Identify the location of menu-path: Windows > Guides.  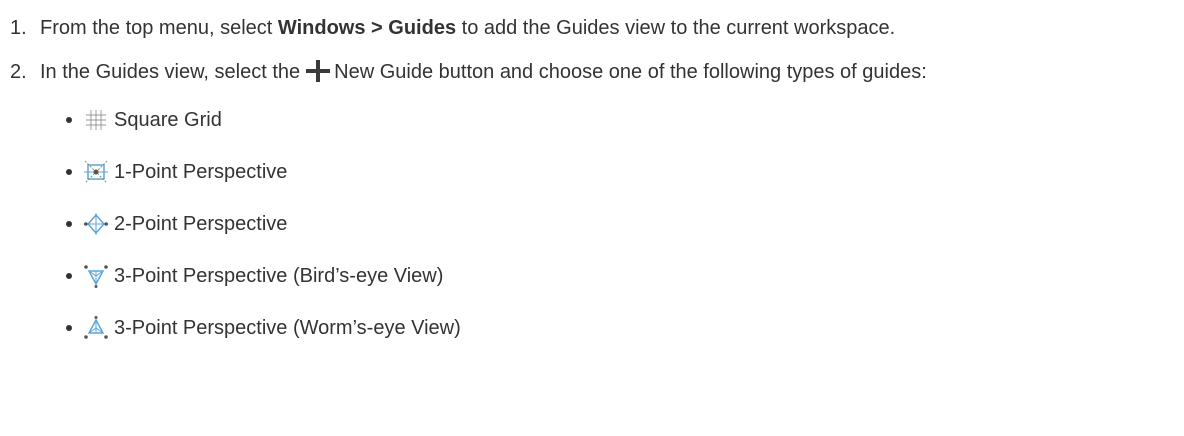
(367, 28).